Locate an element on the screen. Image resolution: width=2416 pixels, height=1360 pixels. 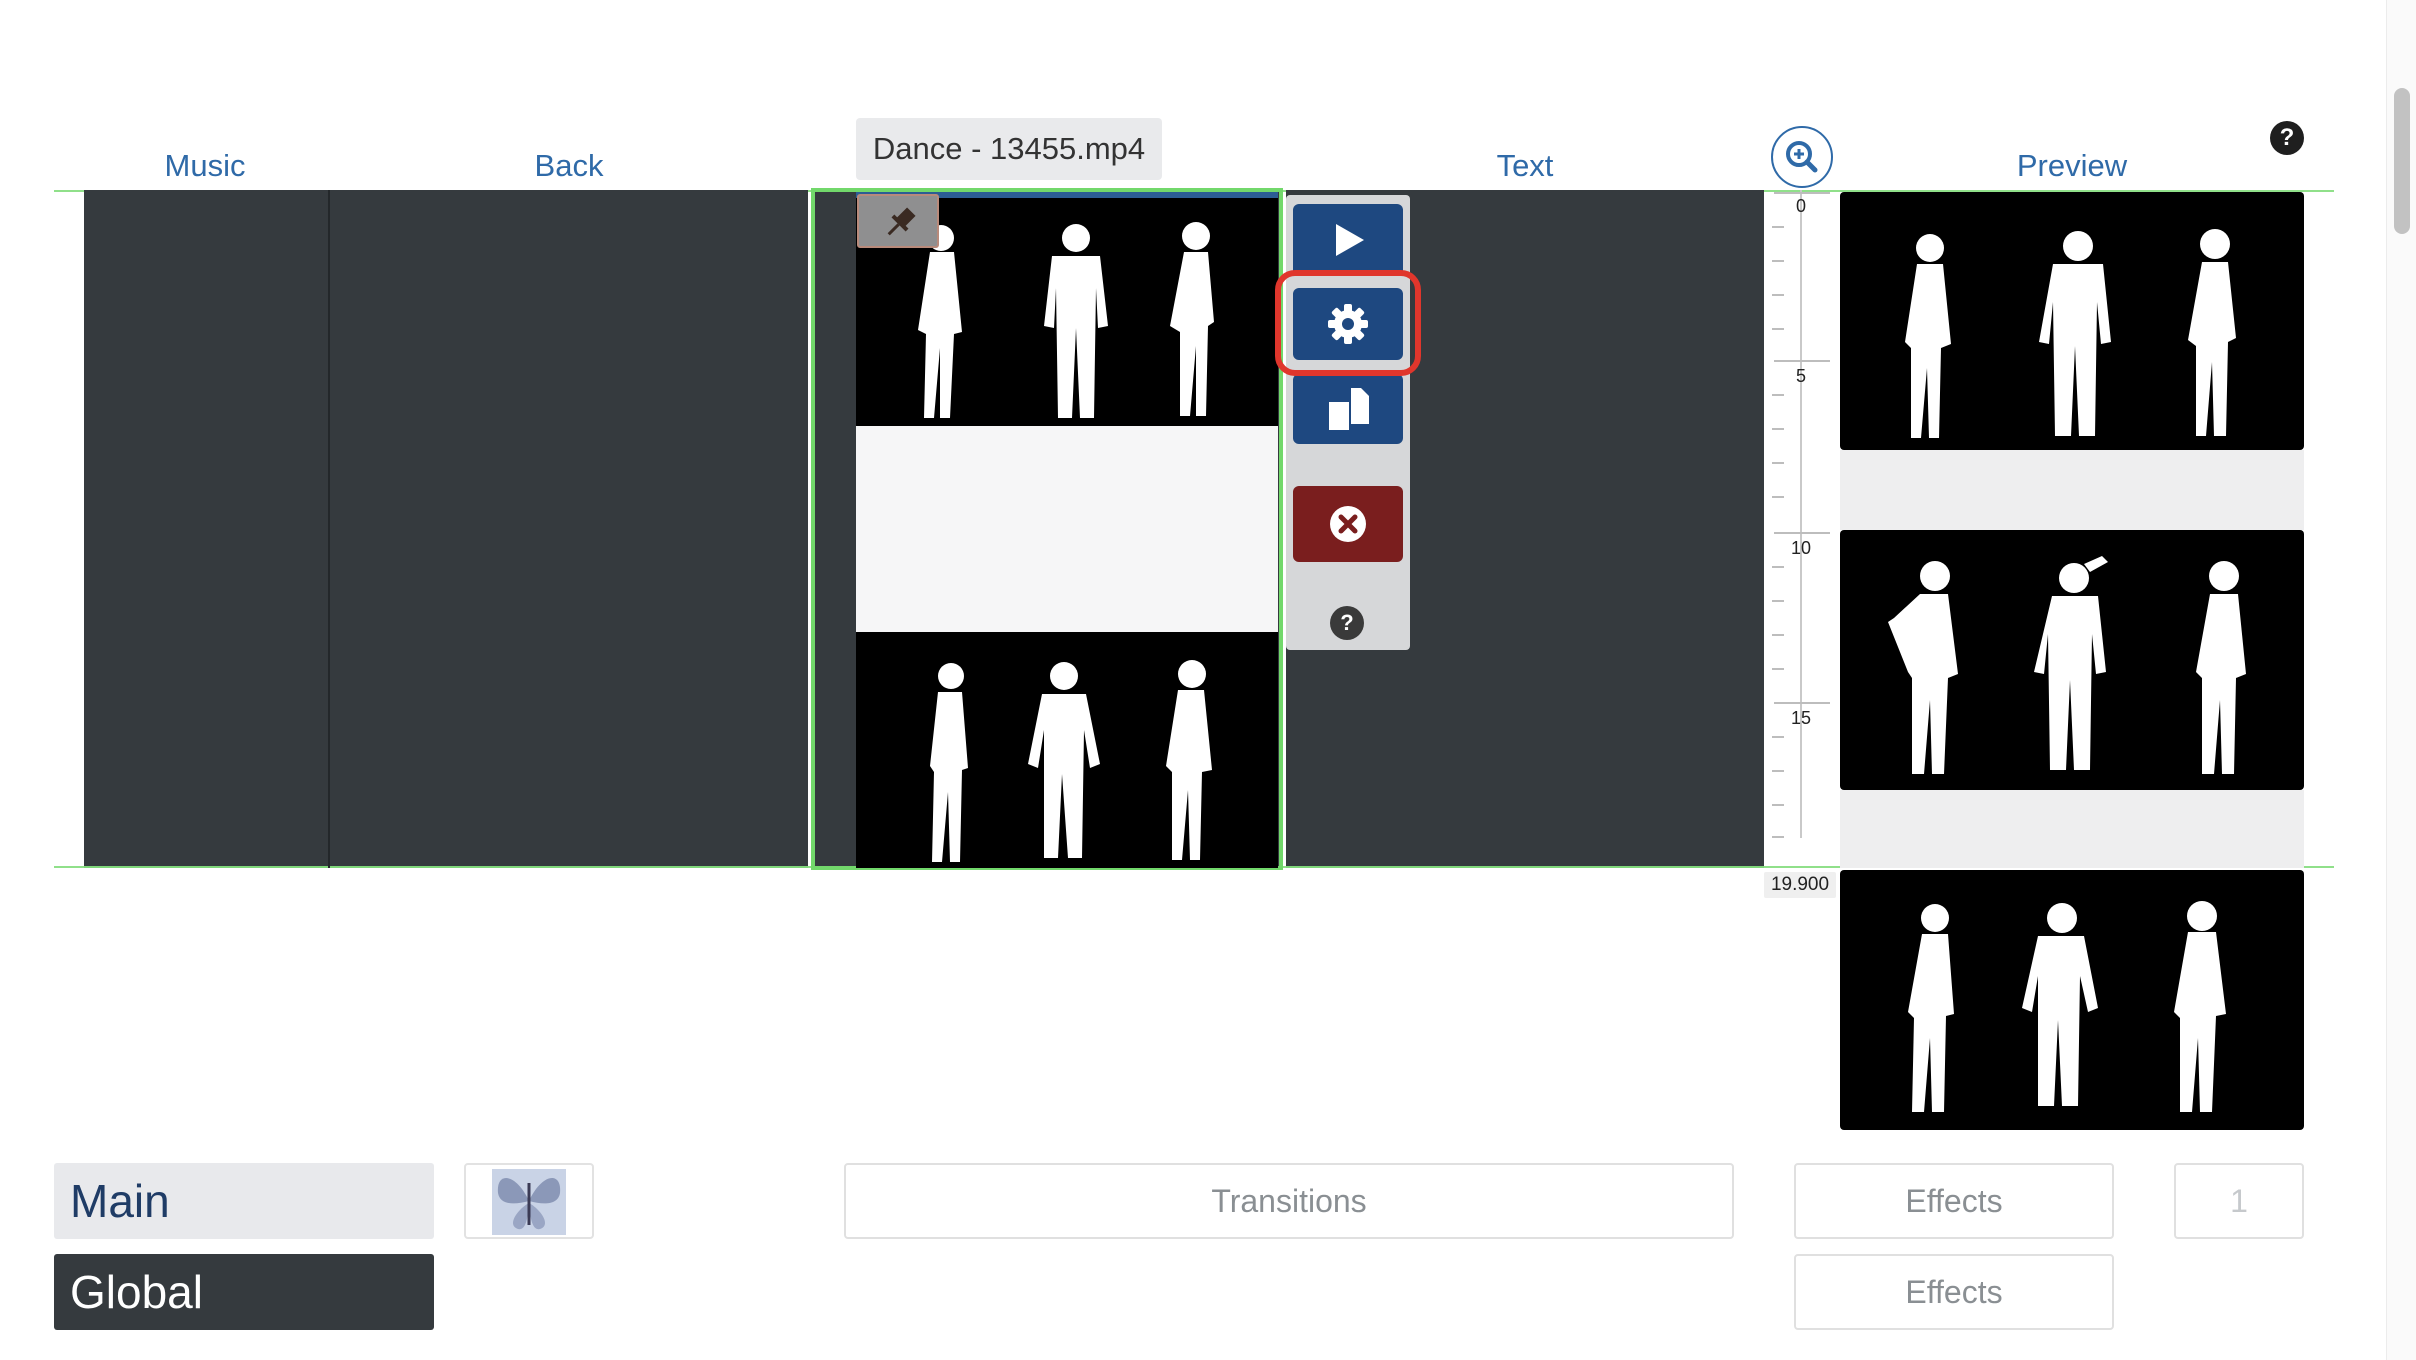
delete-button is located at coordinates (1348, 524).